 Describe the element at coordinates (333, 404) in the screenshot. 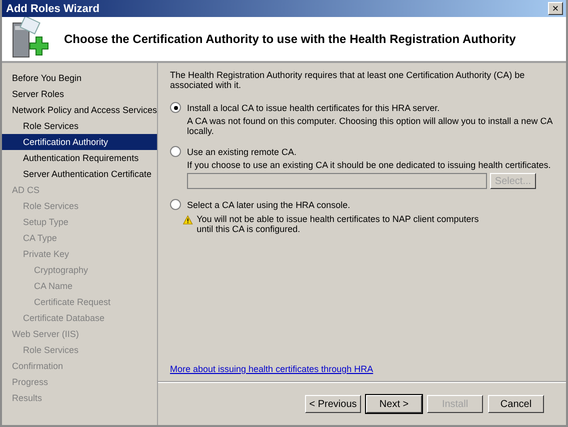

I see `wizard-button: < Previous` at that location.